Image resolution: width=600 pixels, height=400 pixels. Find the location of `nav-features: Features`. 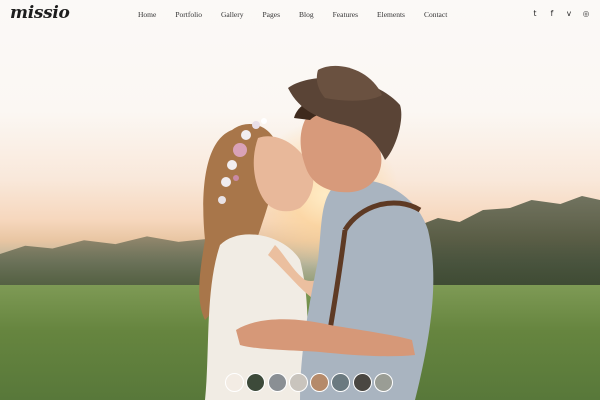

nav-features: Features is located at coordinates (345, 14).